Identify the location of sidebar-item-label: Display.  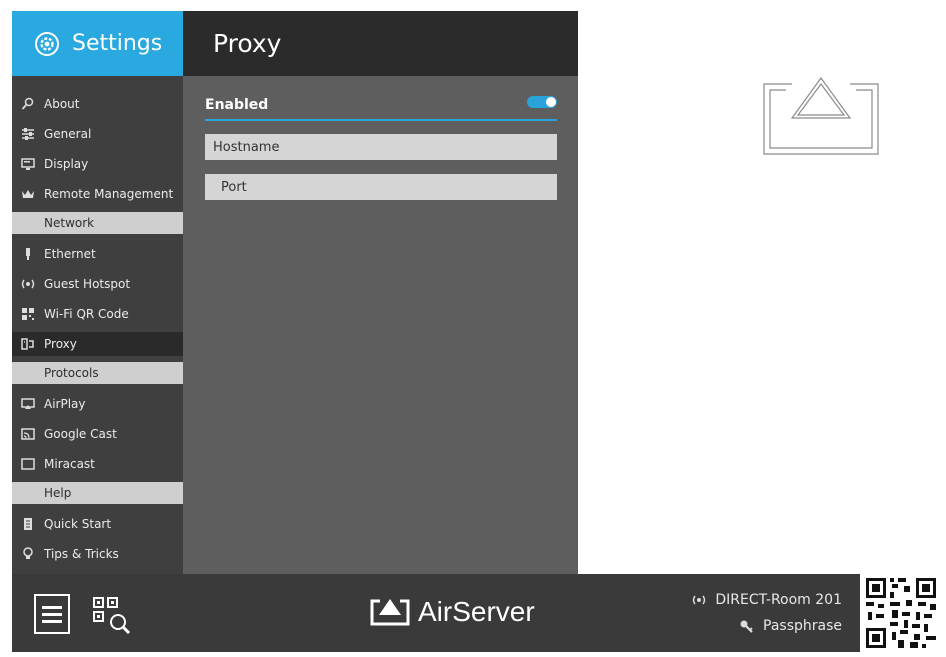
(66, 164).